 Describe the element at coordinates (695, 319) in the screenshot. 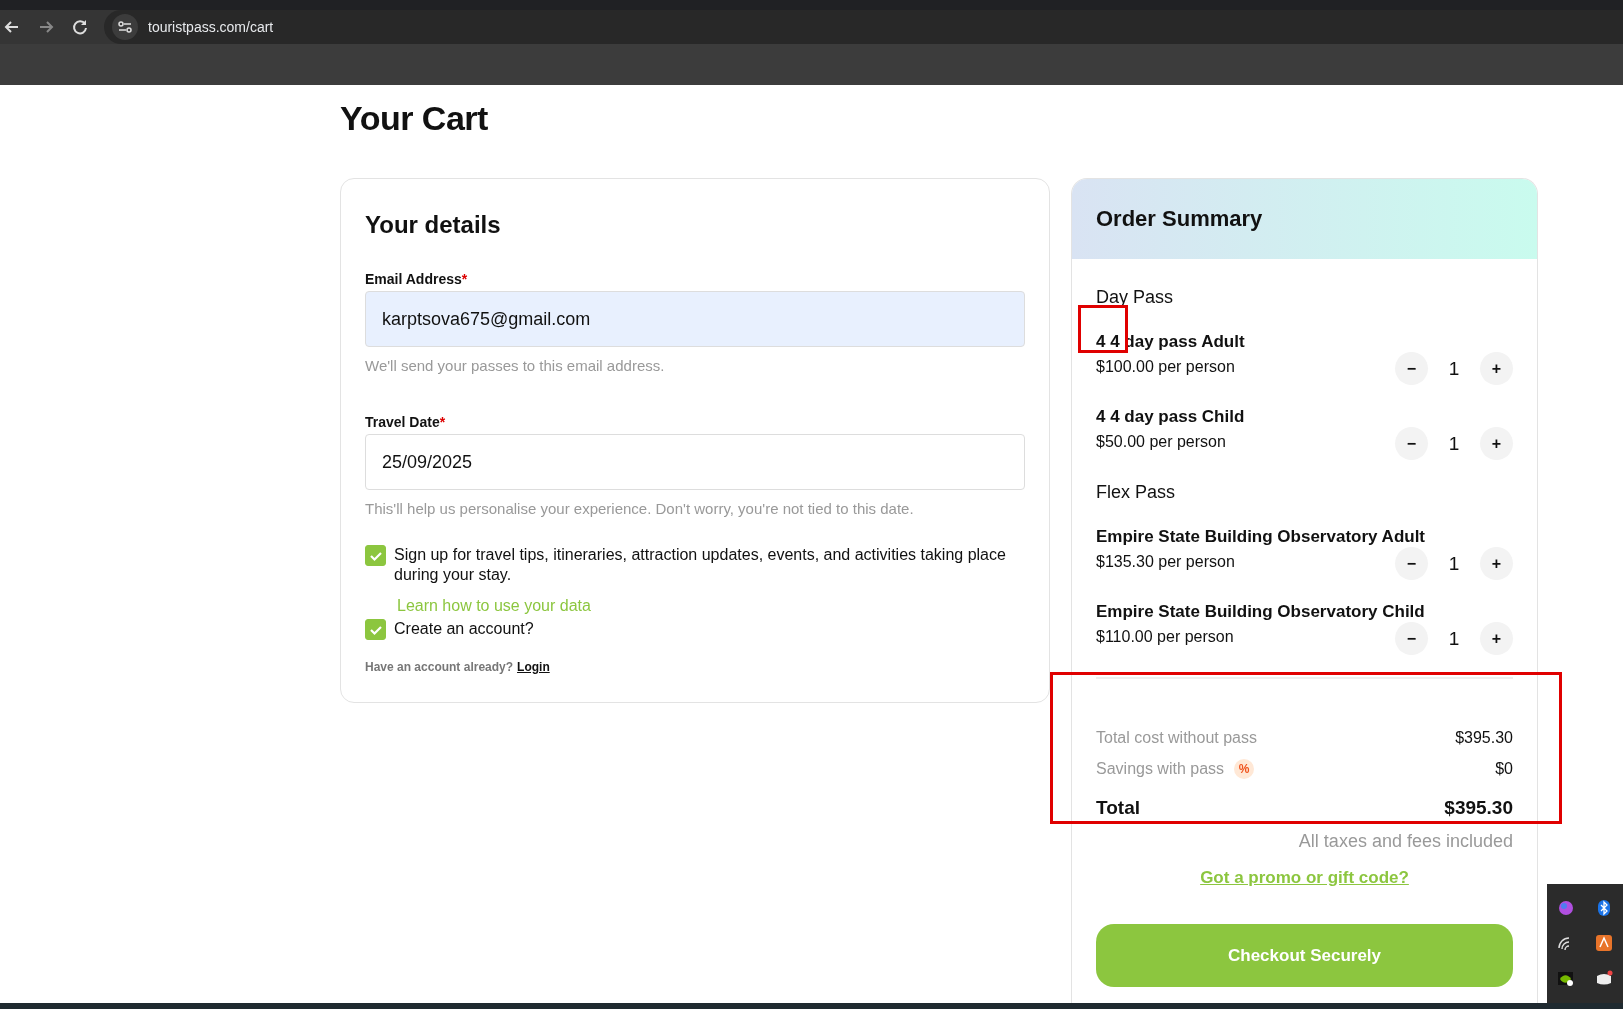

I see `input-field: karptsova675@gmail.com` at that location.